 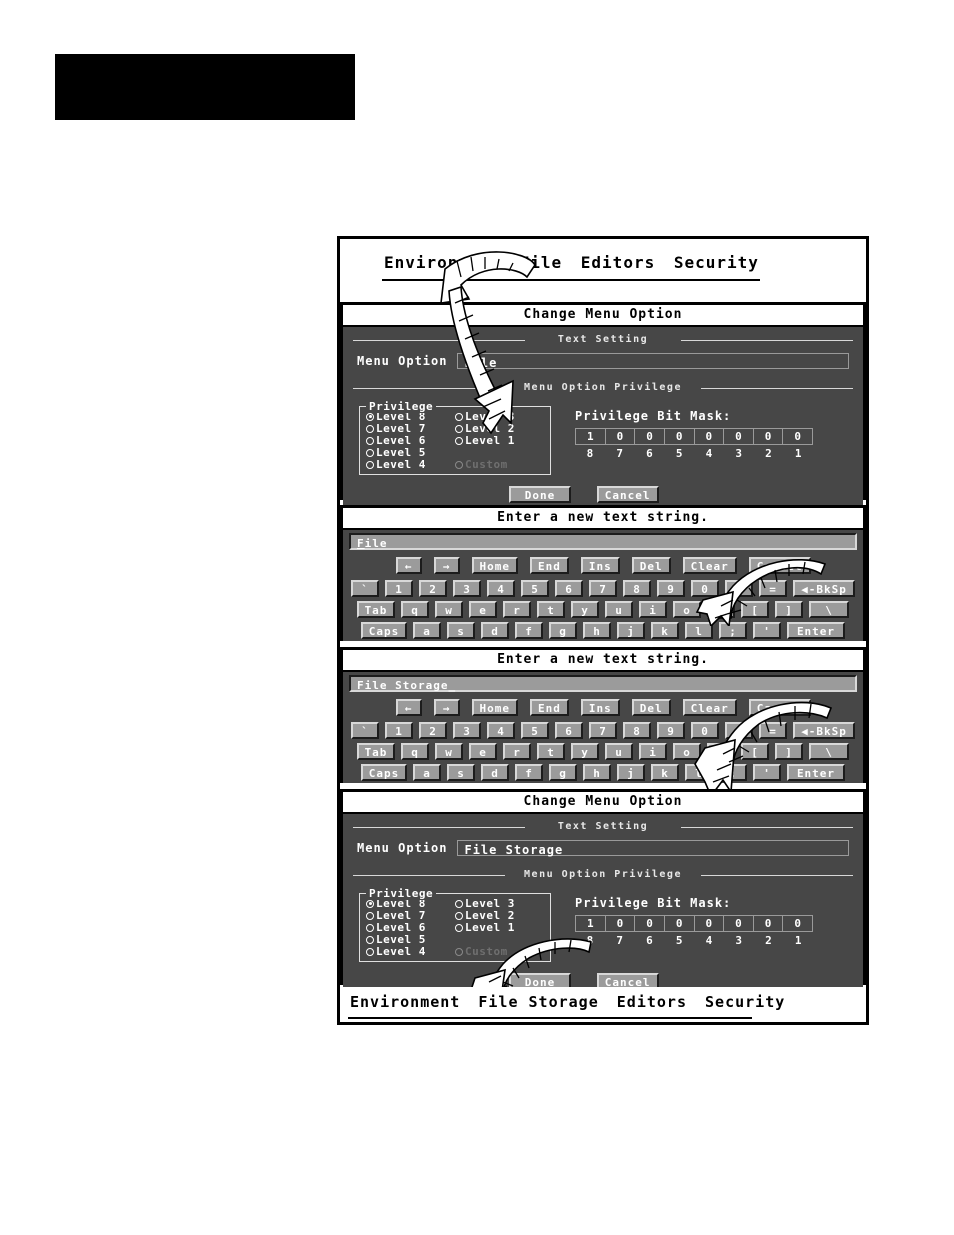 I want to click on menu-item-editors: Editors, so click(x=618, y=262).